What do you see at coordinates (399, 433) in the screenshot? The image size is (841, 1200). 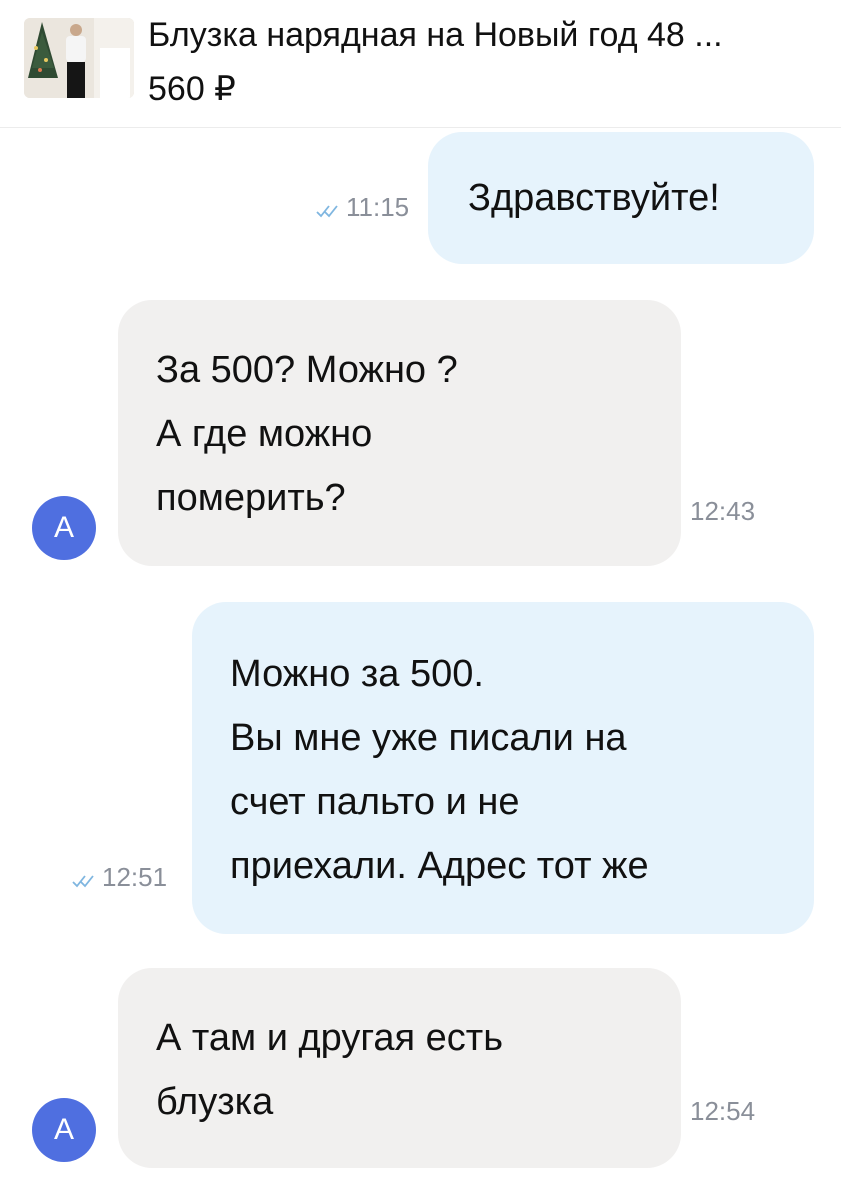 I see `incoming-message: За 500? Можно ? А где можно померить?` at bounding box center [399, 433].